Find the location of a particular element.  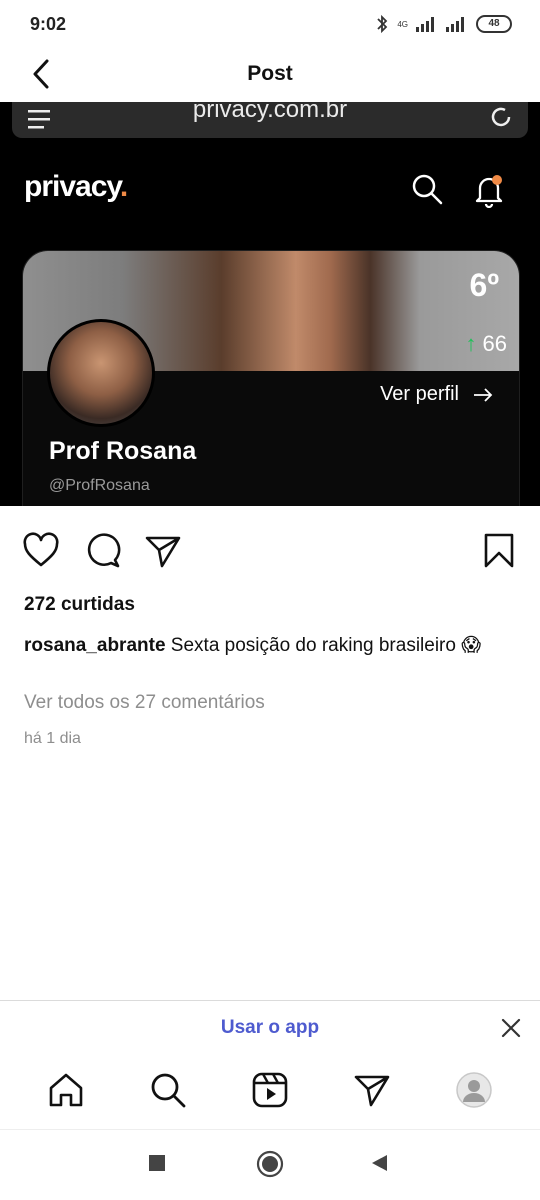

page-title: Post is located at coordinates (270, 73).